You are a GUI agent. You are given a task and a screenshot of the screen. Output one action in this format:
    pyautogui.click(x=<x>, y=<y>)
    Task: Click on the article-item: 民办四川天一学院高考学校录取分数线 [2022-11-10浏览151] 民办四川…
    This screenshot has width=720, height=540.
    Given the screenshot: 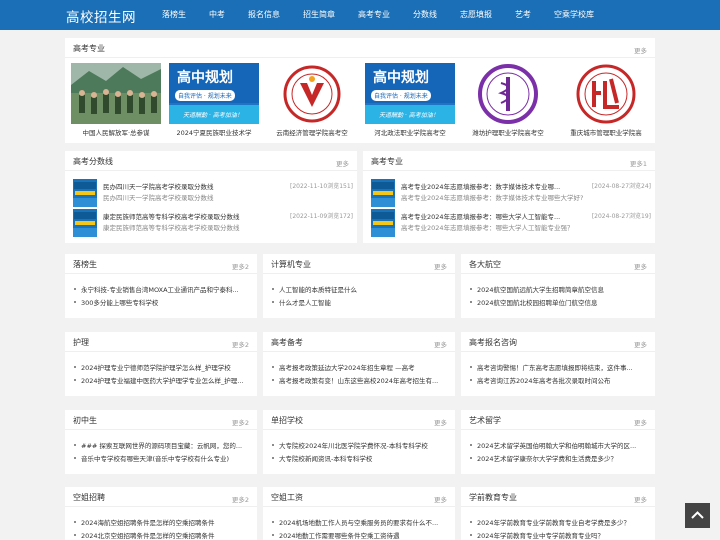 What is the action you would take?
    pyautogui.click(x=213, y=193)
    